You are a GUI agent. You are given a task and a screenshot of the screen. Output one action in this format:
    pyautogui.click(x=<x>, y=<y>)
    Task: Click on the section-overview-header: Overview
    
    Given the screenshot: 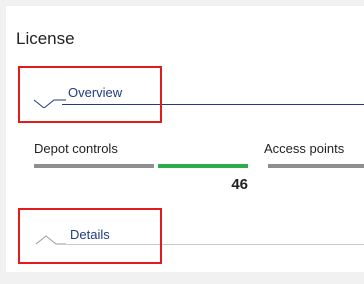 What is the action you would take?
    pyautogui.click(x=185, y=95)
    